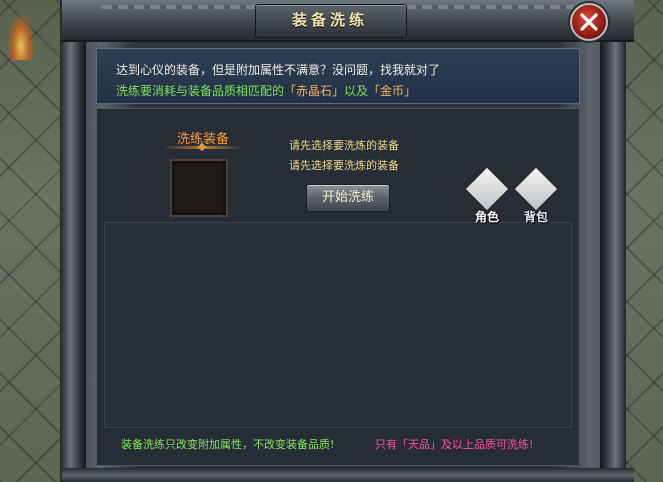 This screenshot has width=663, height=482. I want to click on footer-note-attributes: 装备洗练只改变附加属性，不改变装备品质!, so click(228, 444).